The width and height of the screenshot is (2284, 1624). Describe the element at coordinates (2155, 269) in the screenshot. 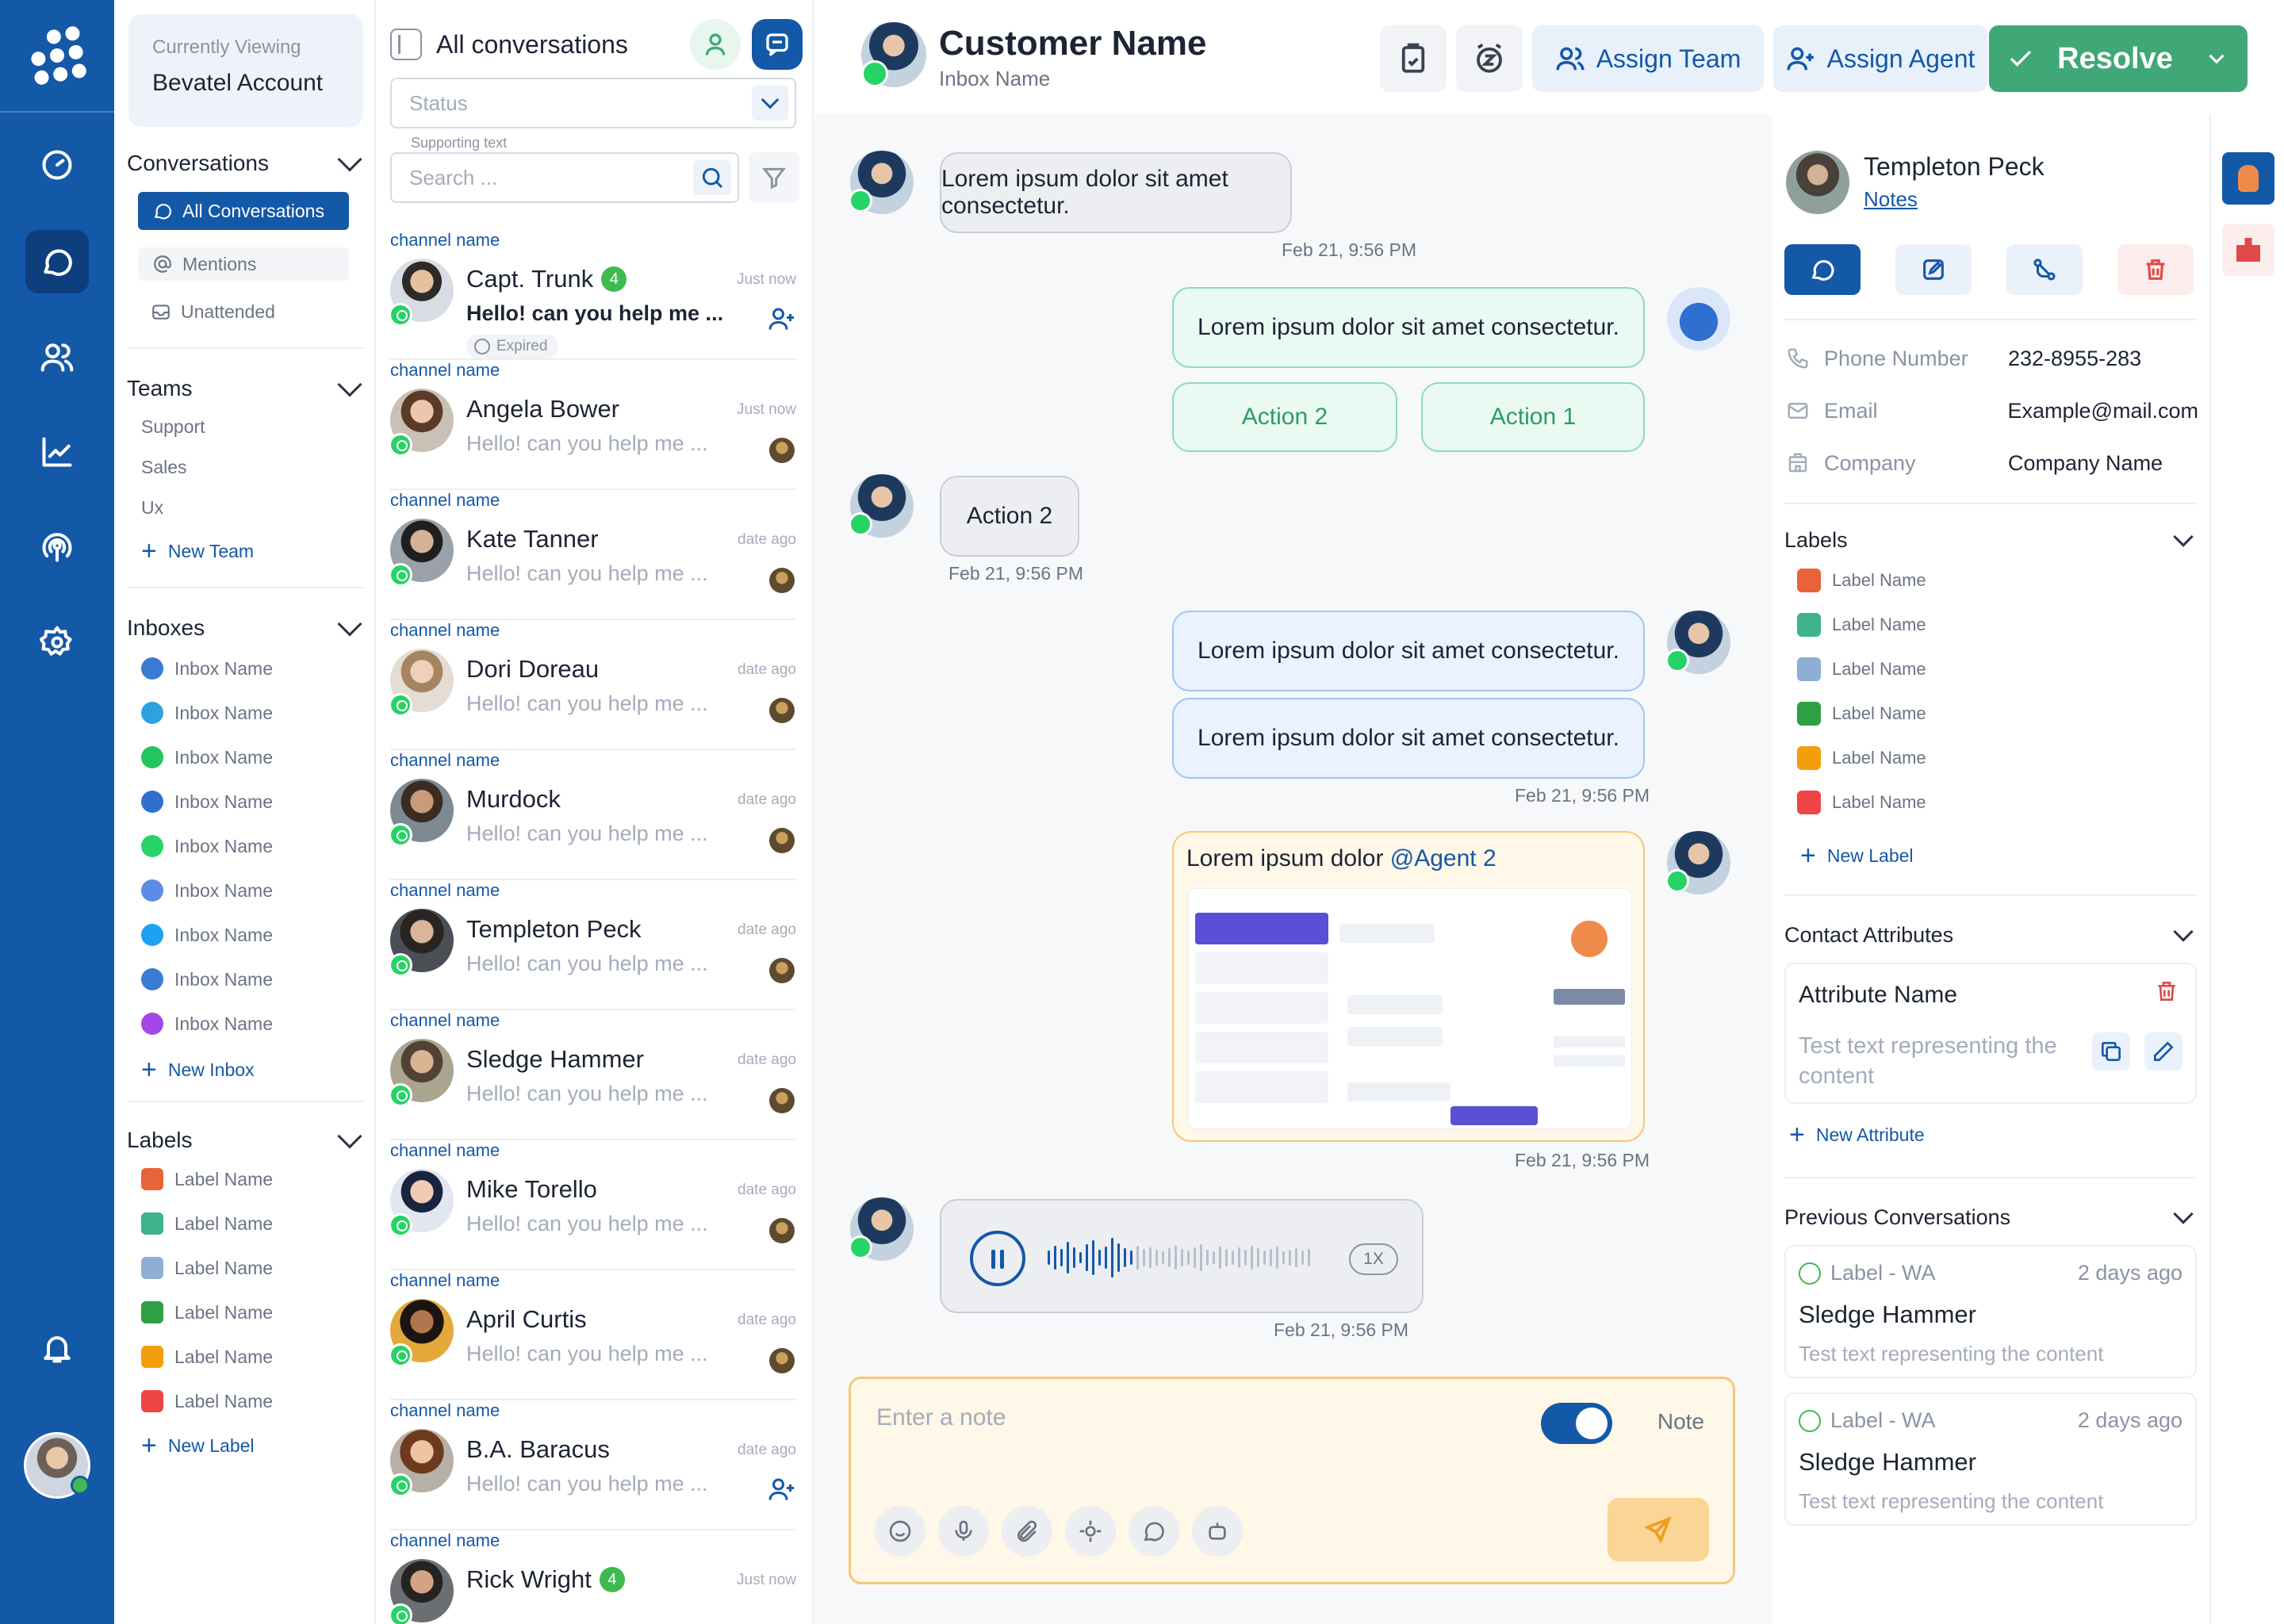

I see `delete-contact-button` at that location.